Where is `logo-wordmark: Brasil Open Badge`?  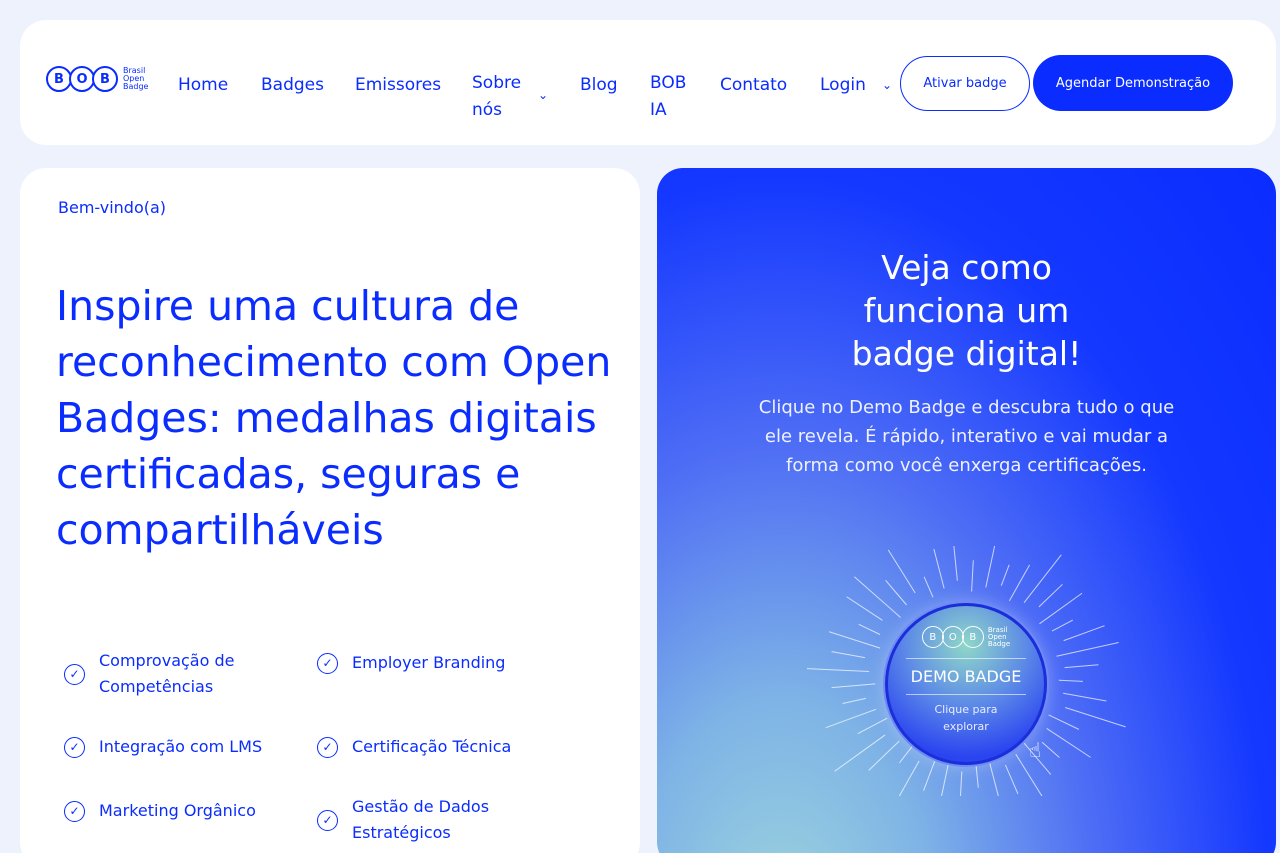 logo-wordmark: Brasil Open Badge is located at coordinates (136, 78).